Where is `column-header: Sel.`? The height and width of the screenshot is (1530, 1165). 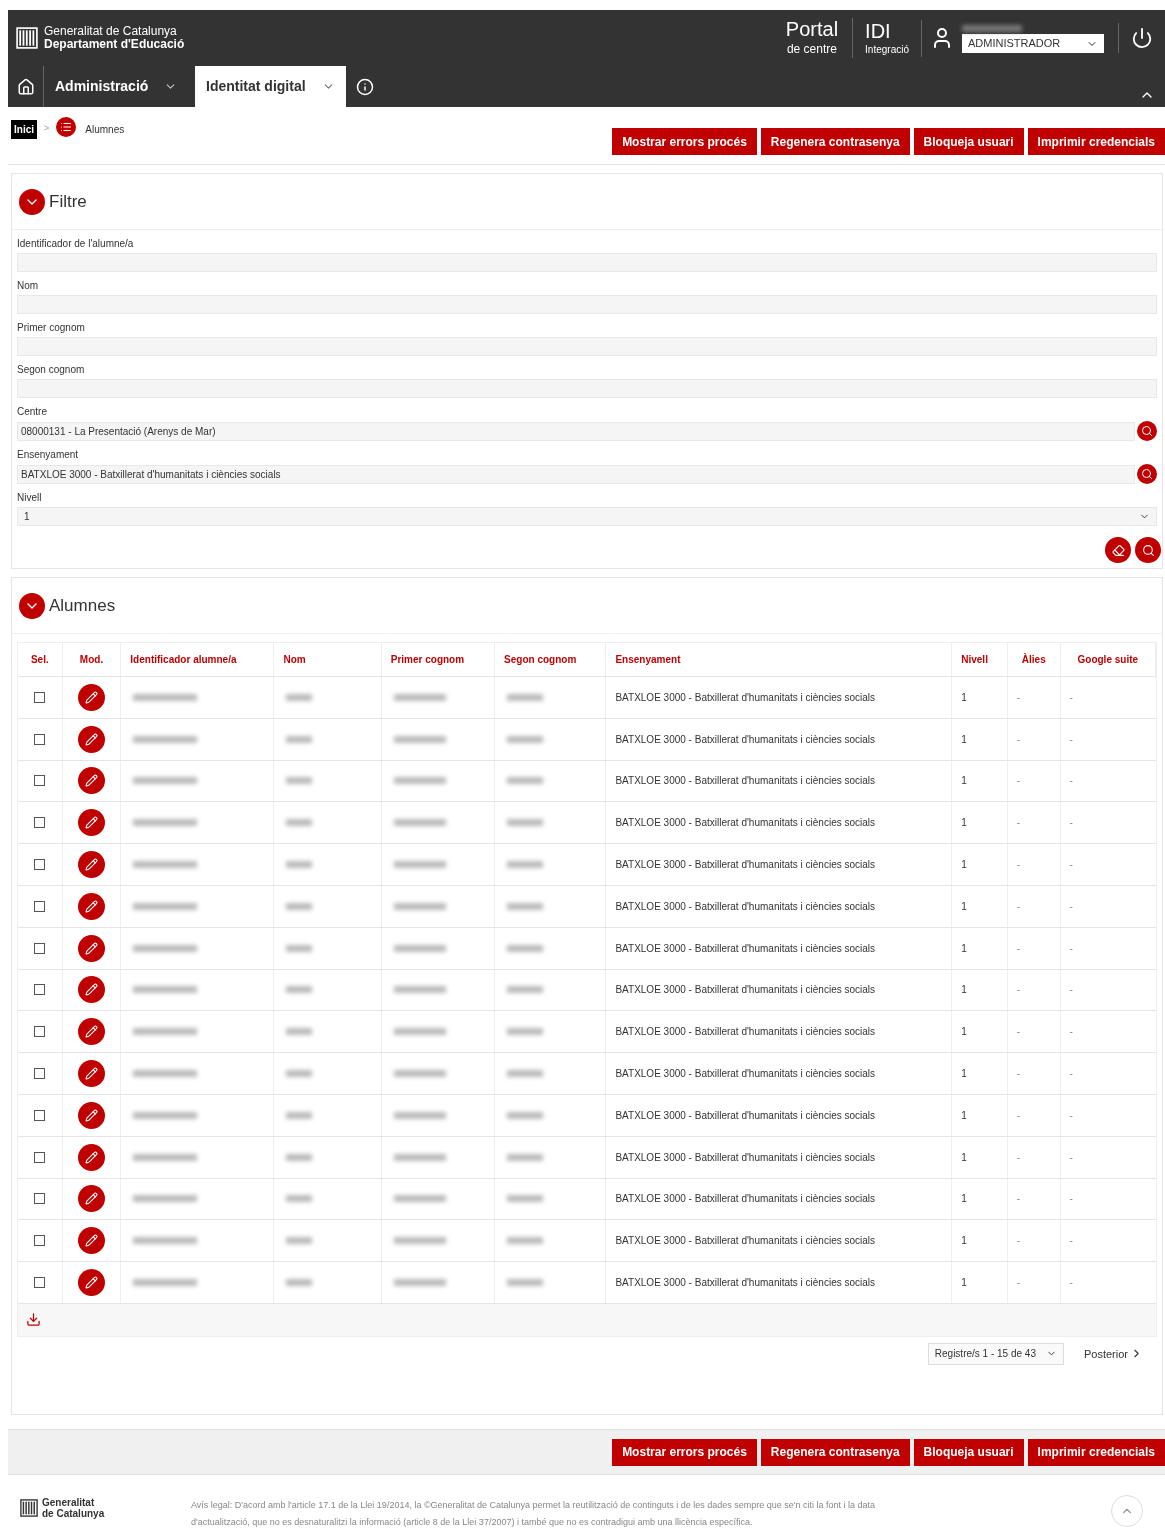 column-header: Sel. is located at coordinates (39, 660).